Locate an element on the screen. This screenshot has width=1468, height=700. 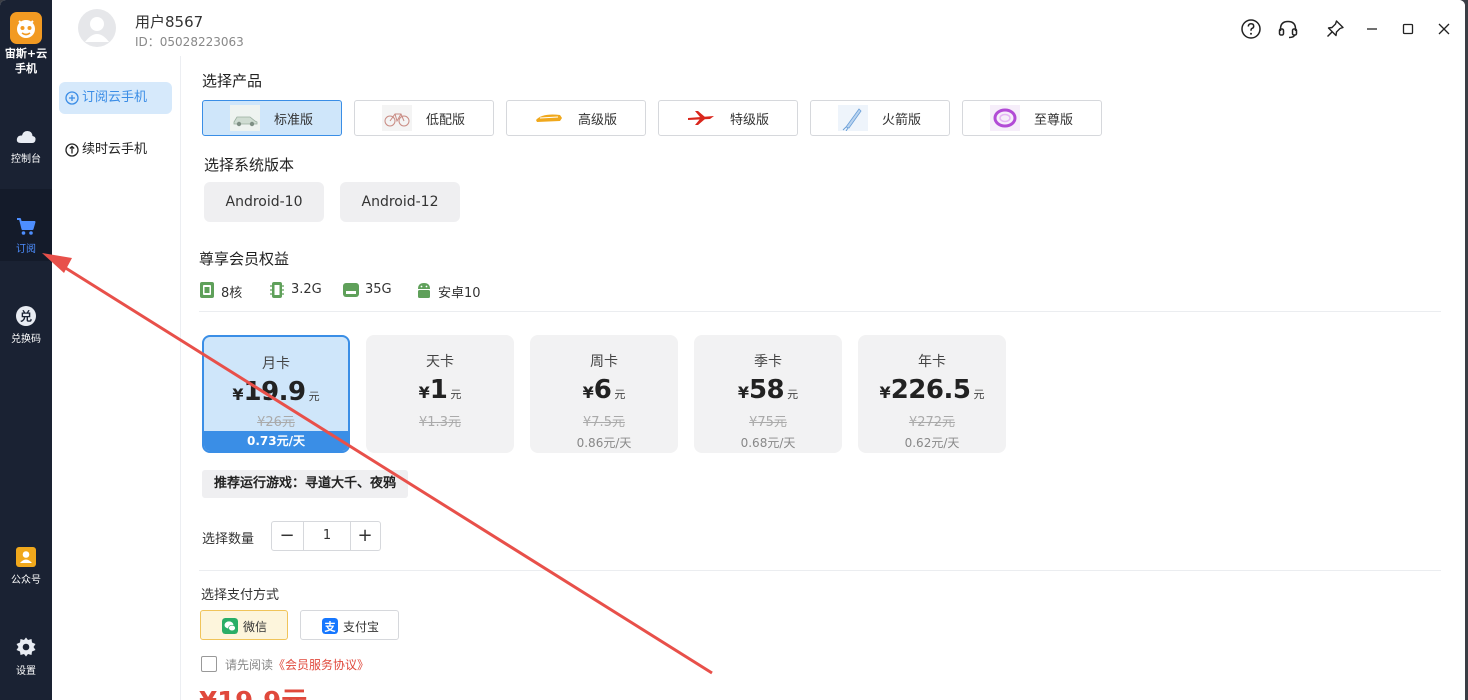
product-label: 特级版 is located at coordinates (750, 120).